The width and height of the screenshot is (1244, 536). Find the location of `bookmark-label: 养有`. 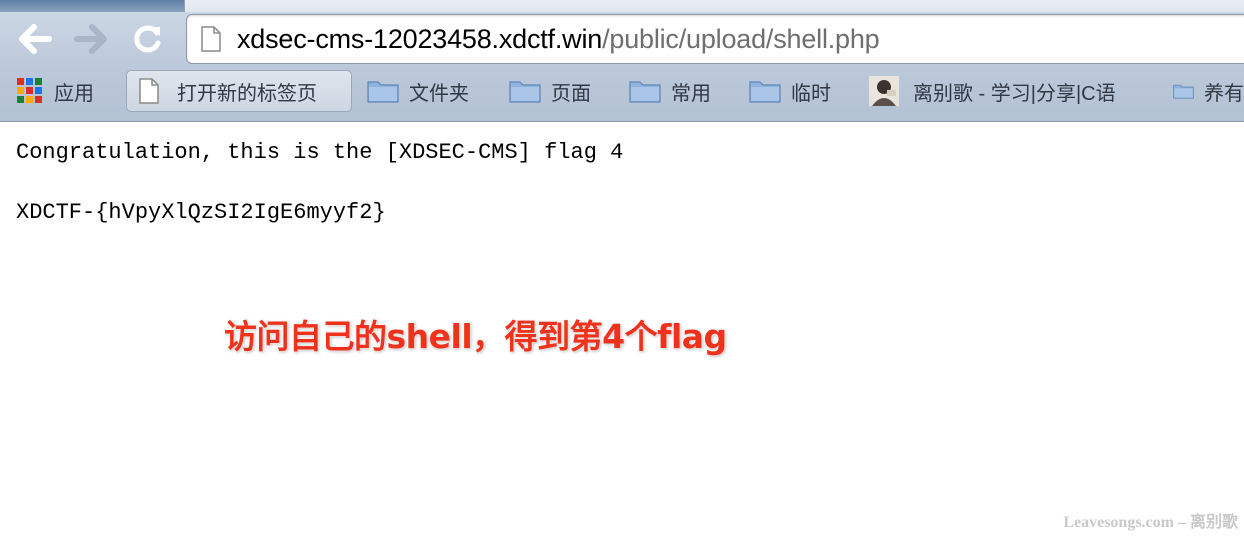

bookmark-label: 养有 is located at coordinates (1224, 93).